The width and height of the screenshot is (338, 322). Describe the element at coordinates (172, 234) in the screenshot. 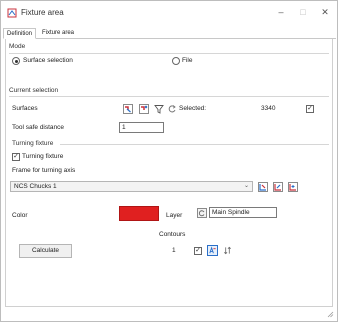

I see `contours-label: Contours` at that location.